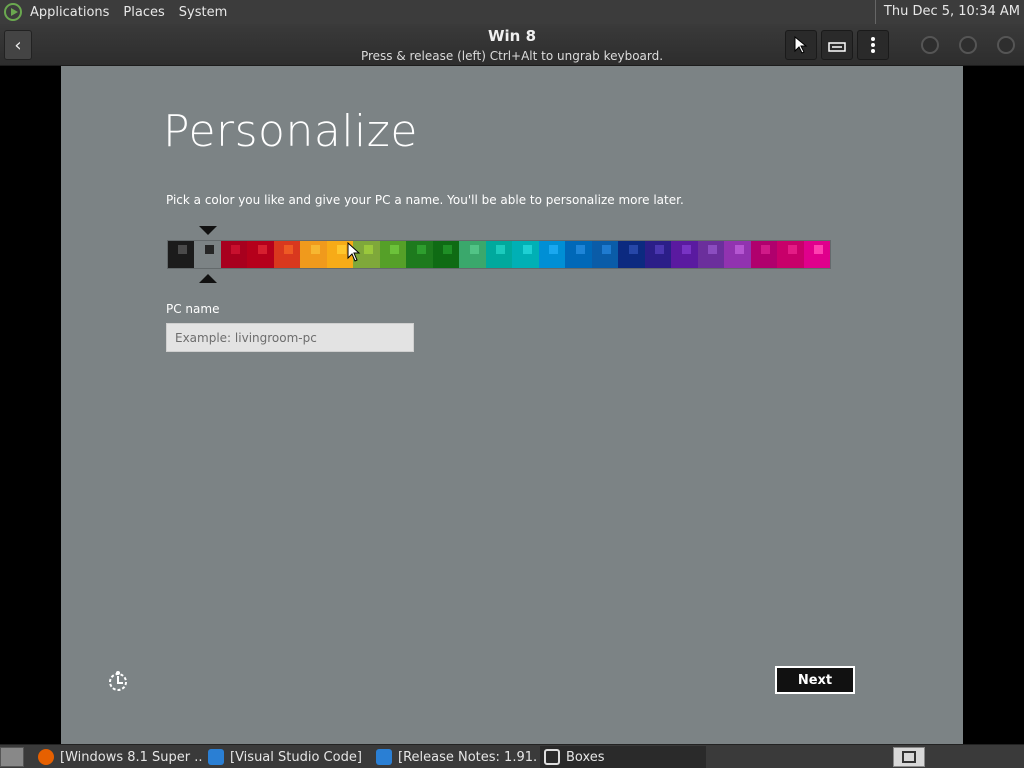  I want to click on pc-name-input, so click(290, 337).